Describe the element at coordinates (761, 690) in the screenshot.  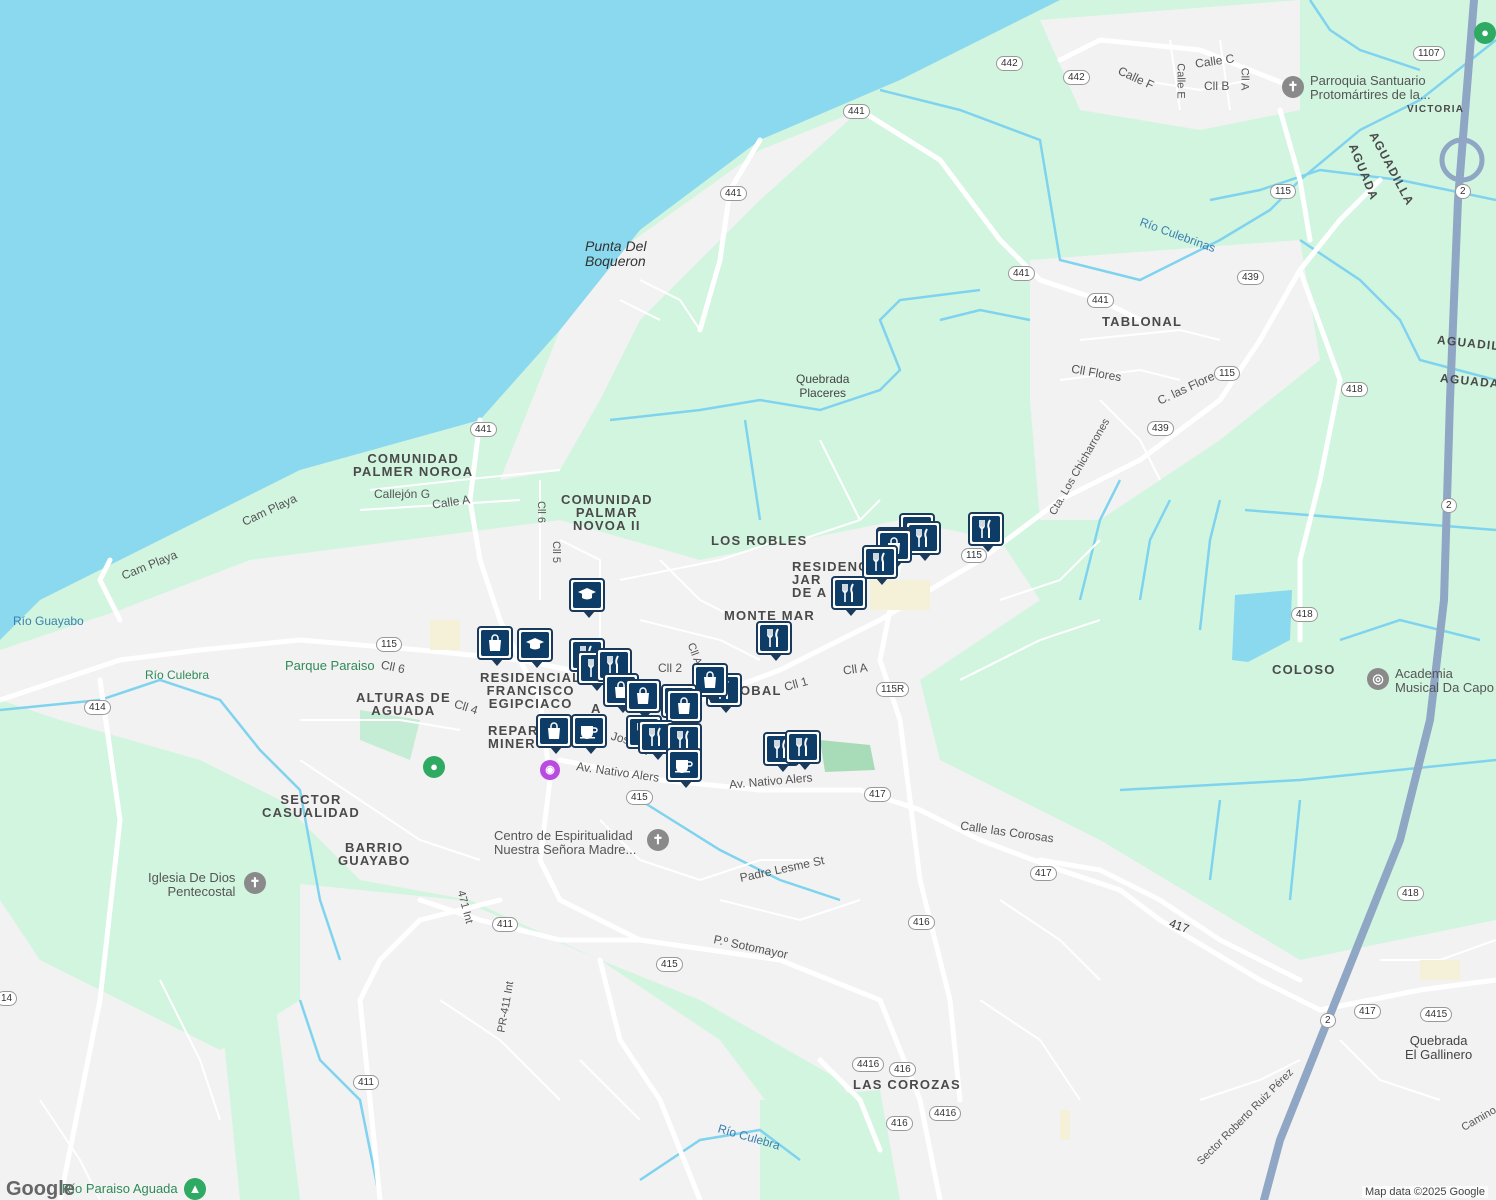
I see `area-label-obal: OBAL` at that location.